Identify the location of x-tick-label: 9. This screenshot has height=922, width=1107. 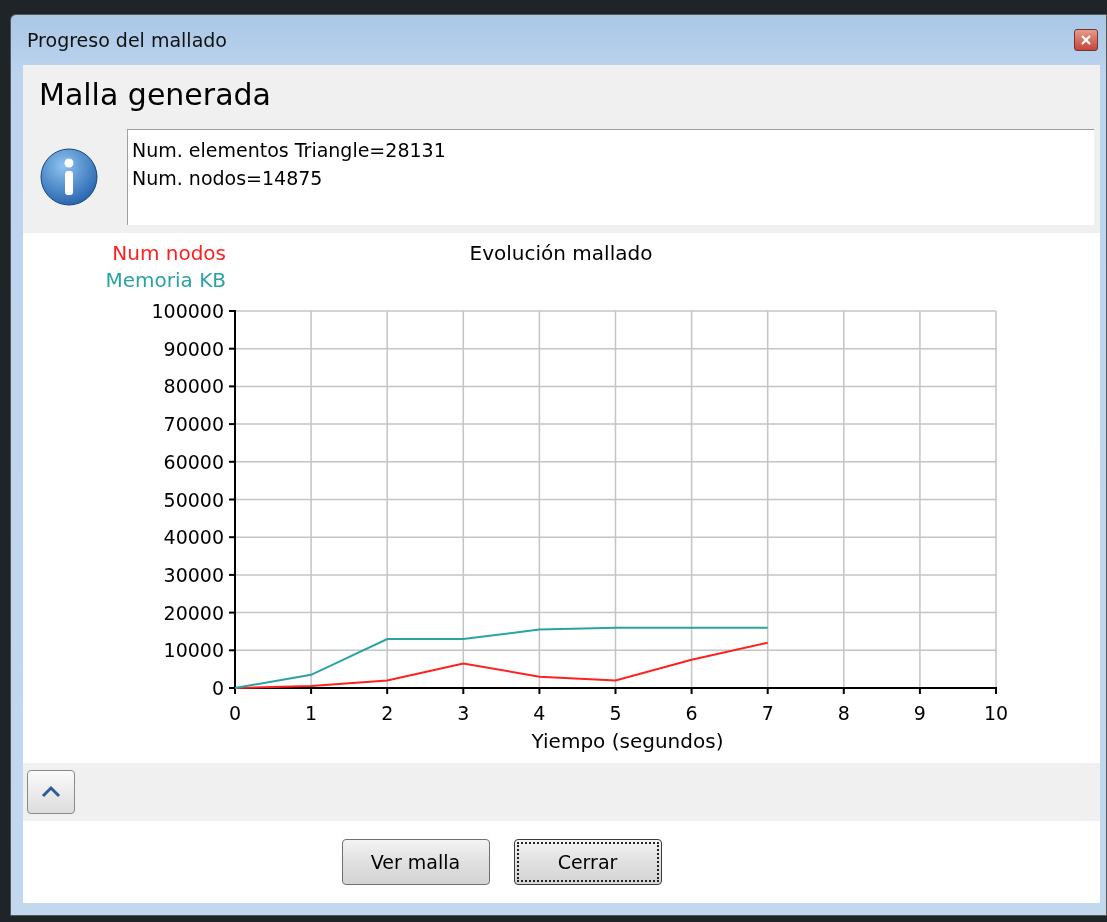
(919, 713).